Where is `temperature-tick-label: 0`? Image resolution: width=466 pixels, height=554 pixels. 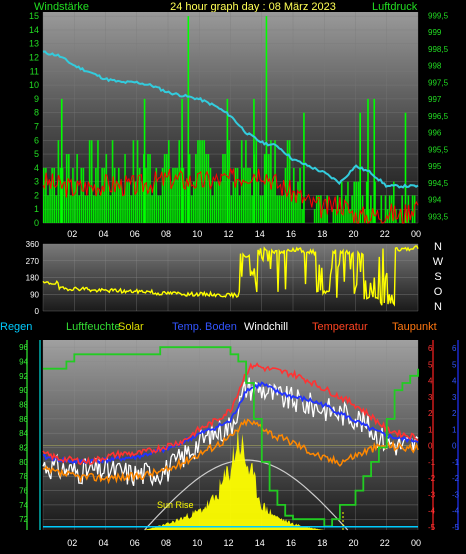 temperature-tick-label: 0 is located at coordinates (430, 446).